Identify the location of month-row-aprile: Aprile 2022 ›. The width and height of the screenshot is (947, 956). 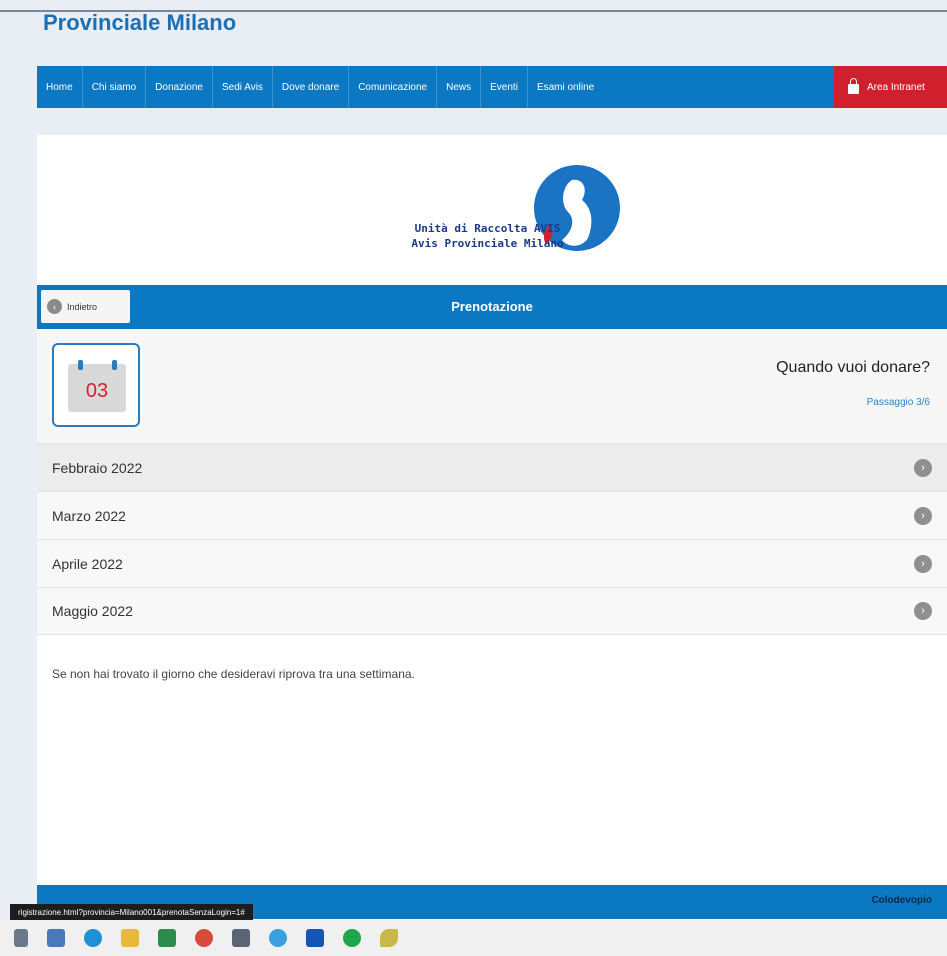
(492, 563).